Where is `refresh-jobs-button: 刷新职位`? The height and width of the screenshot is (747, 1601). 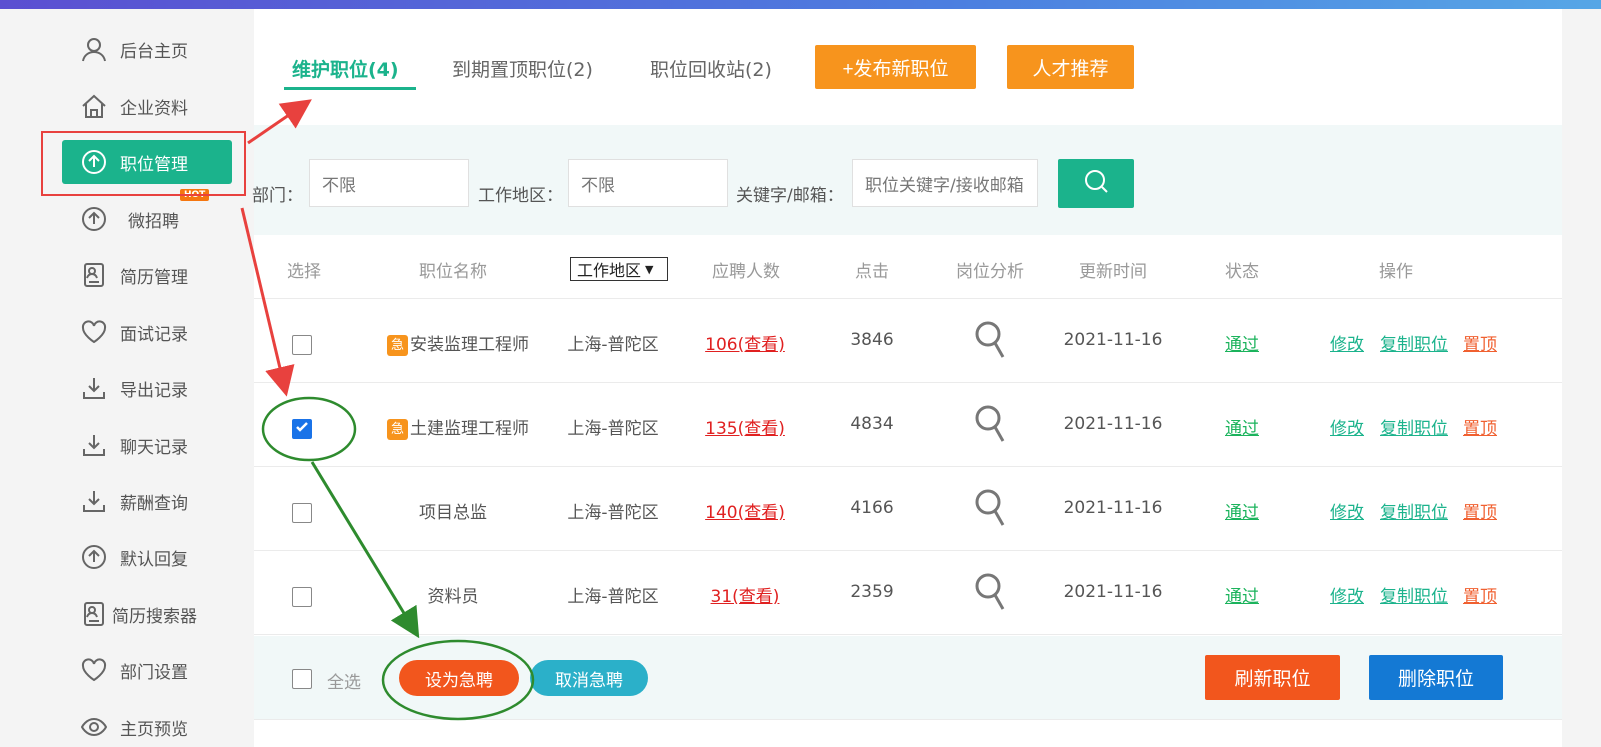
refresh-jobs-button: 刷新职位 is located at coordinates (1272, 677).